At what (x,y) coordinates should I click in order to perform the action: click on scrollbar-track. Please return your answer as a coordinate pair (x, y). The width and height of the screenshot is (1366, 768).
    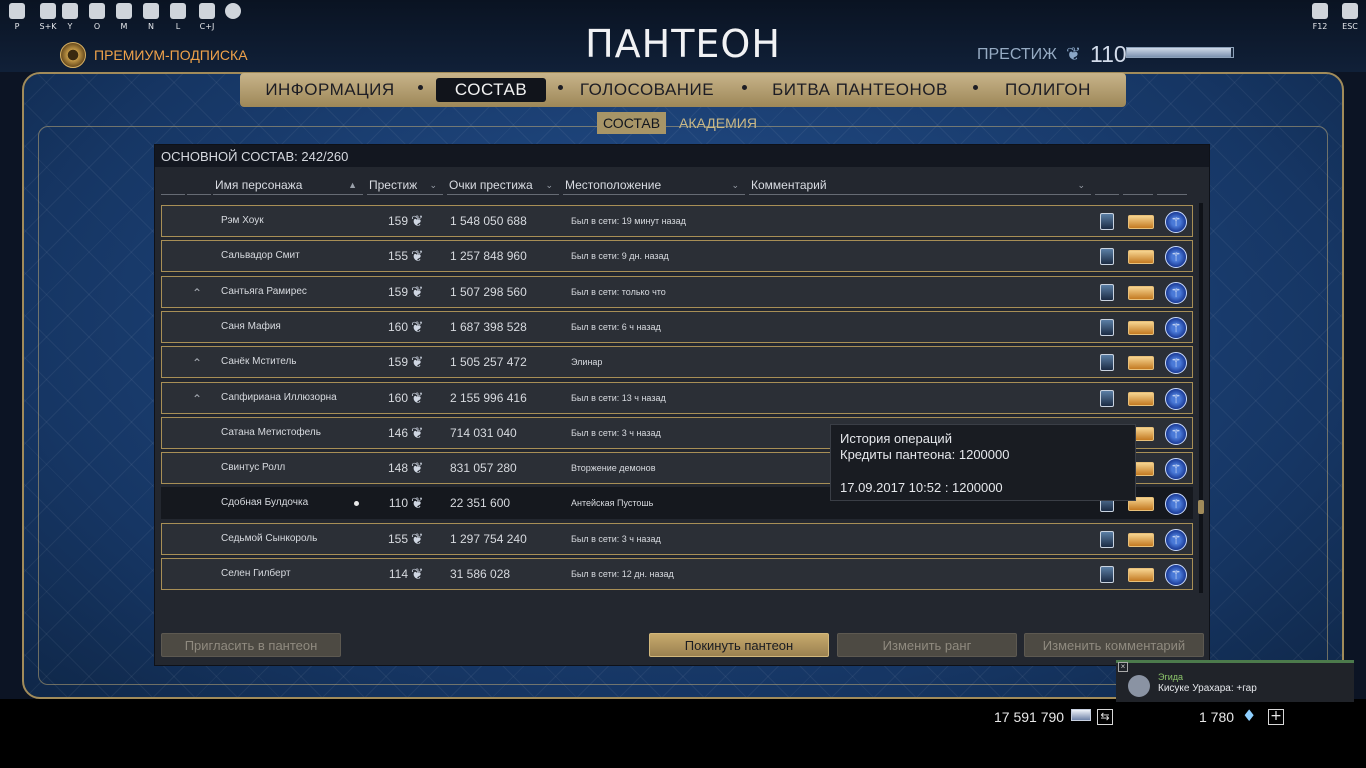
    Looking at the image, I should click on (1201, 398).